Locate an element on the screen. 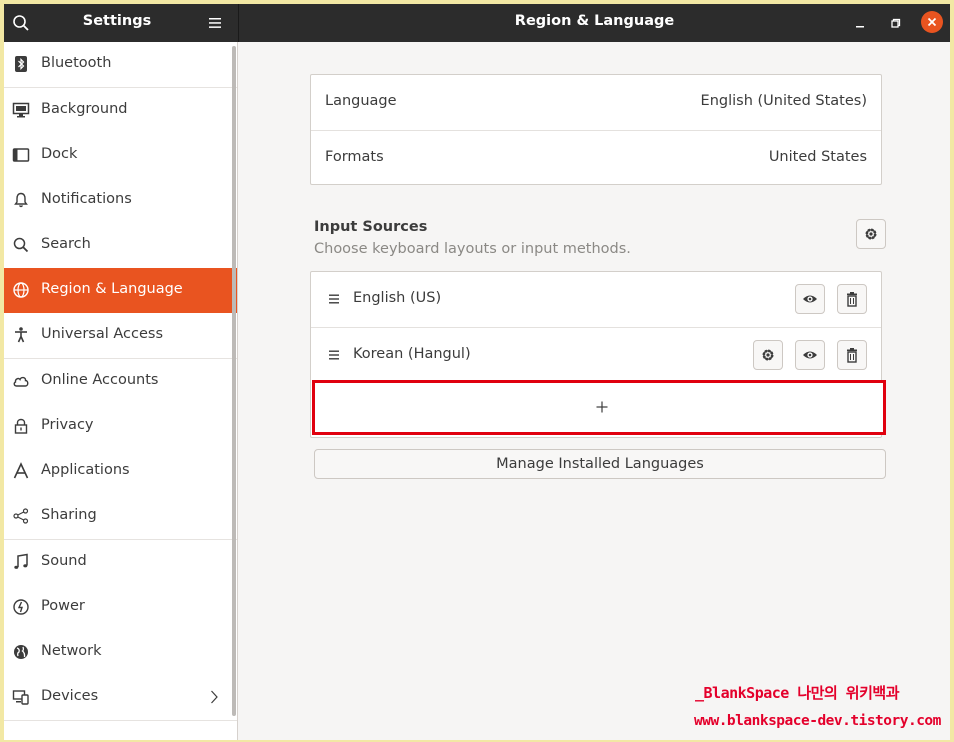 This screenshot has width=954, height=742. share-icon is located at coordinates (21, 516).